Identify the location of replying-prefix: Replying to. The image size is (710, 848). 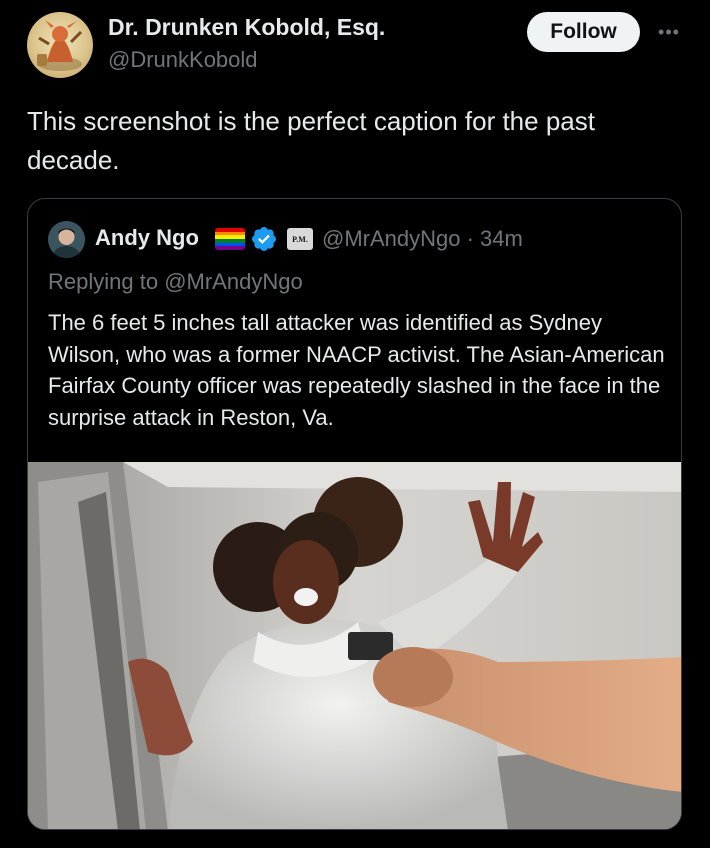
(106, 281).